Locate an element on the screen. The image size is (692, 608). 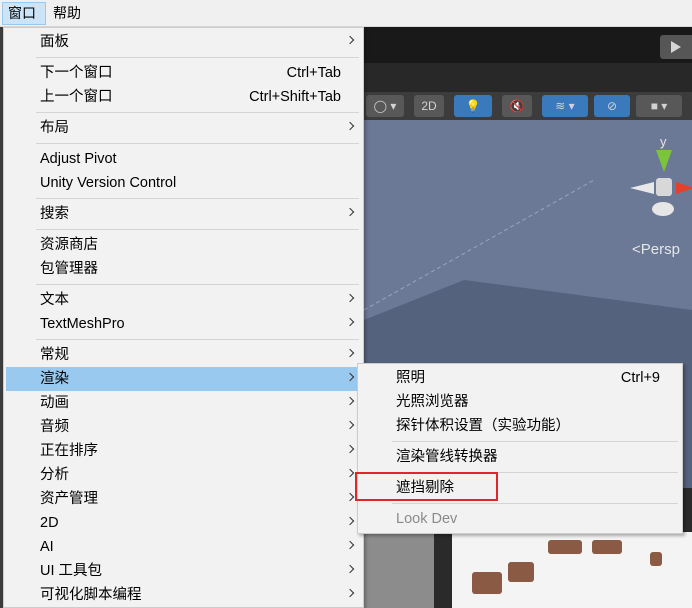
annotation-highlight-box is located at coordinates (426, 486).